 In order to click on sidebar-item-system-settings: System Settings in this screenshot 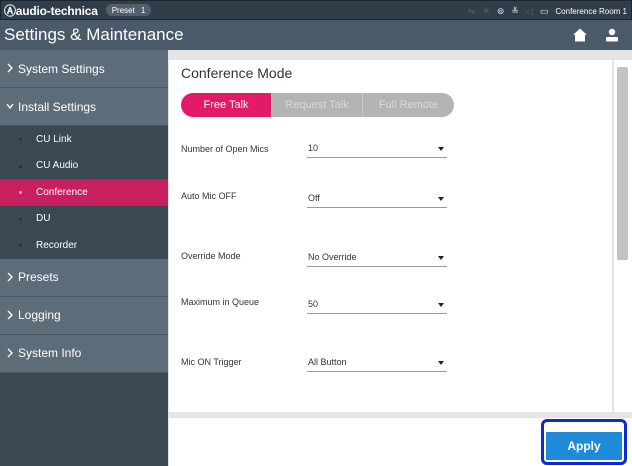, I will do `click(84, 69)`.